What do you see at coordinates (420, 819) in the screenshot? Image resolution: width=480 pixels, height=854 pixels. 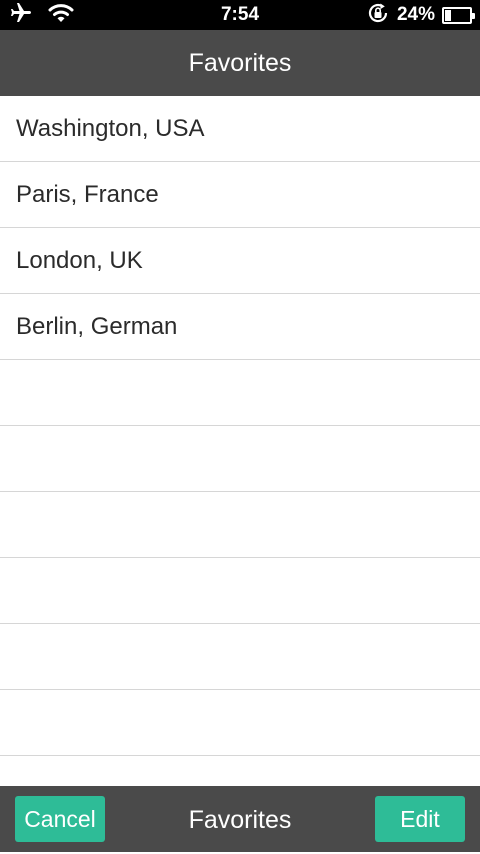 I see `edit-button: Edit` at bounding box center [420, 819].